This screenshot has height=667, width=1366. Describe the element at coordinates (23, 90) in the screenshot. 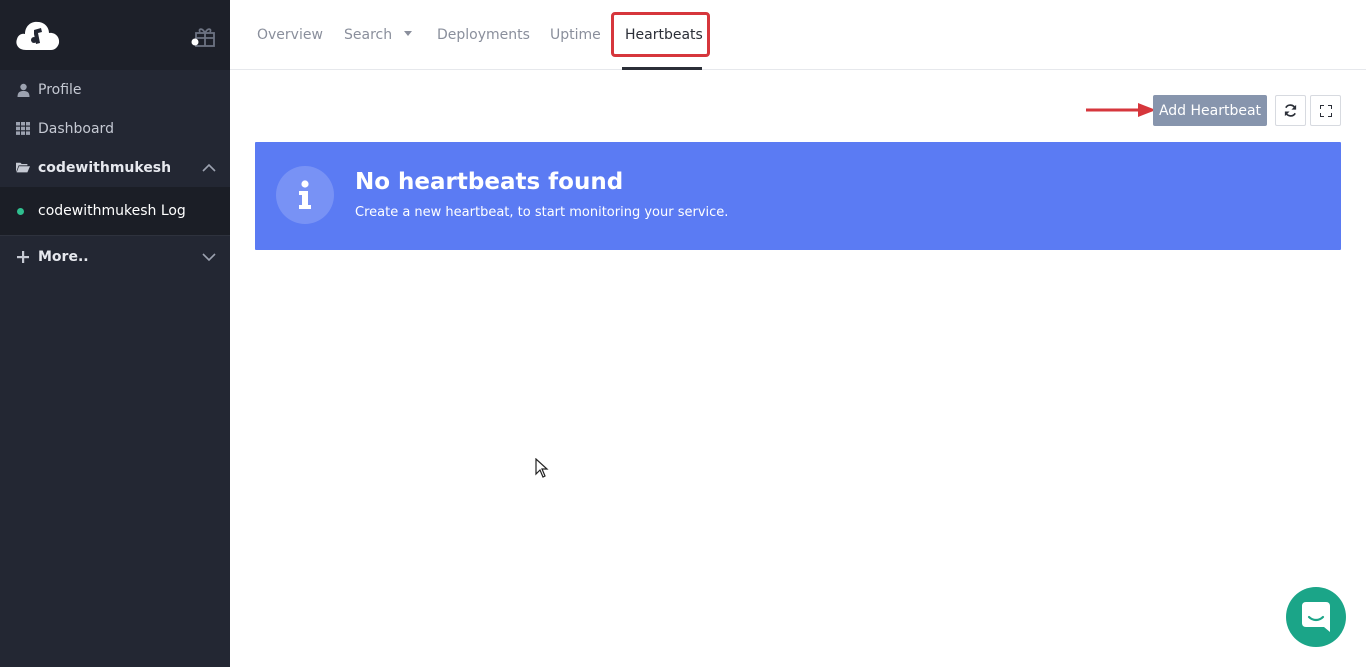

I see `user-icon` at that location.